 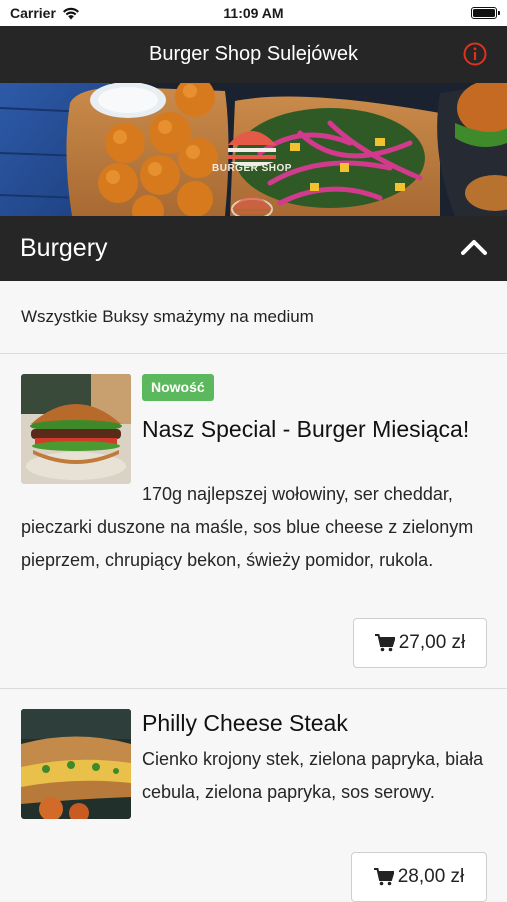 I want to click on info-circle-icon, so click(x=475, y=54).